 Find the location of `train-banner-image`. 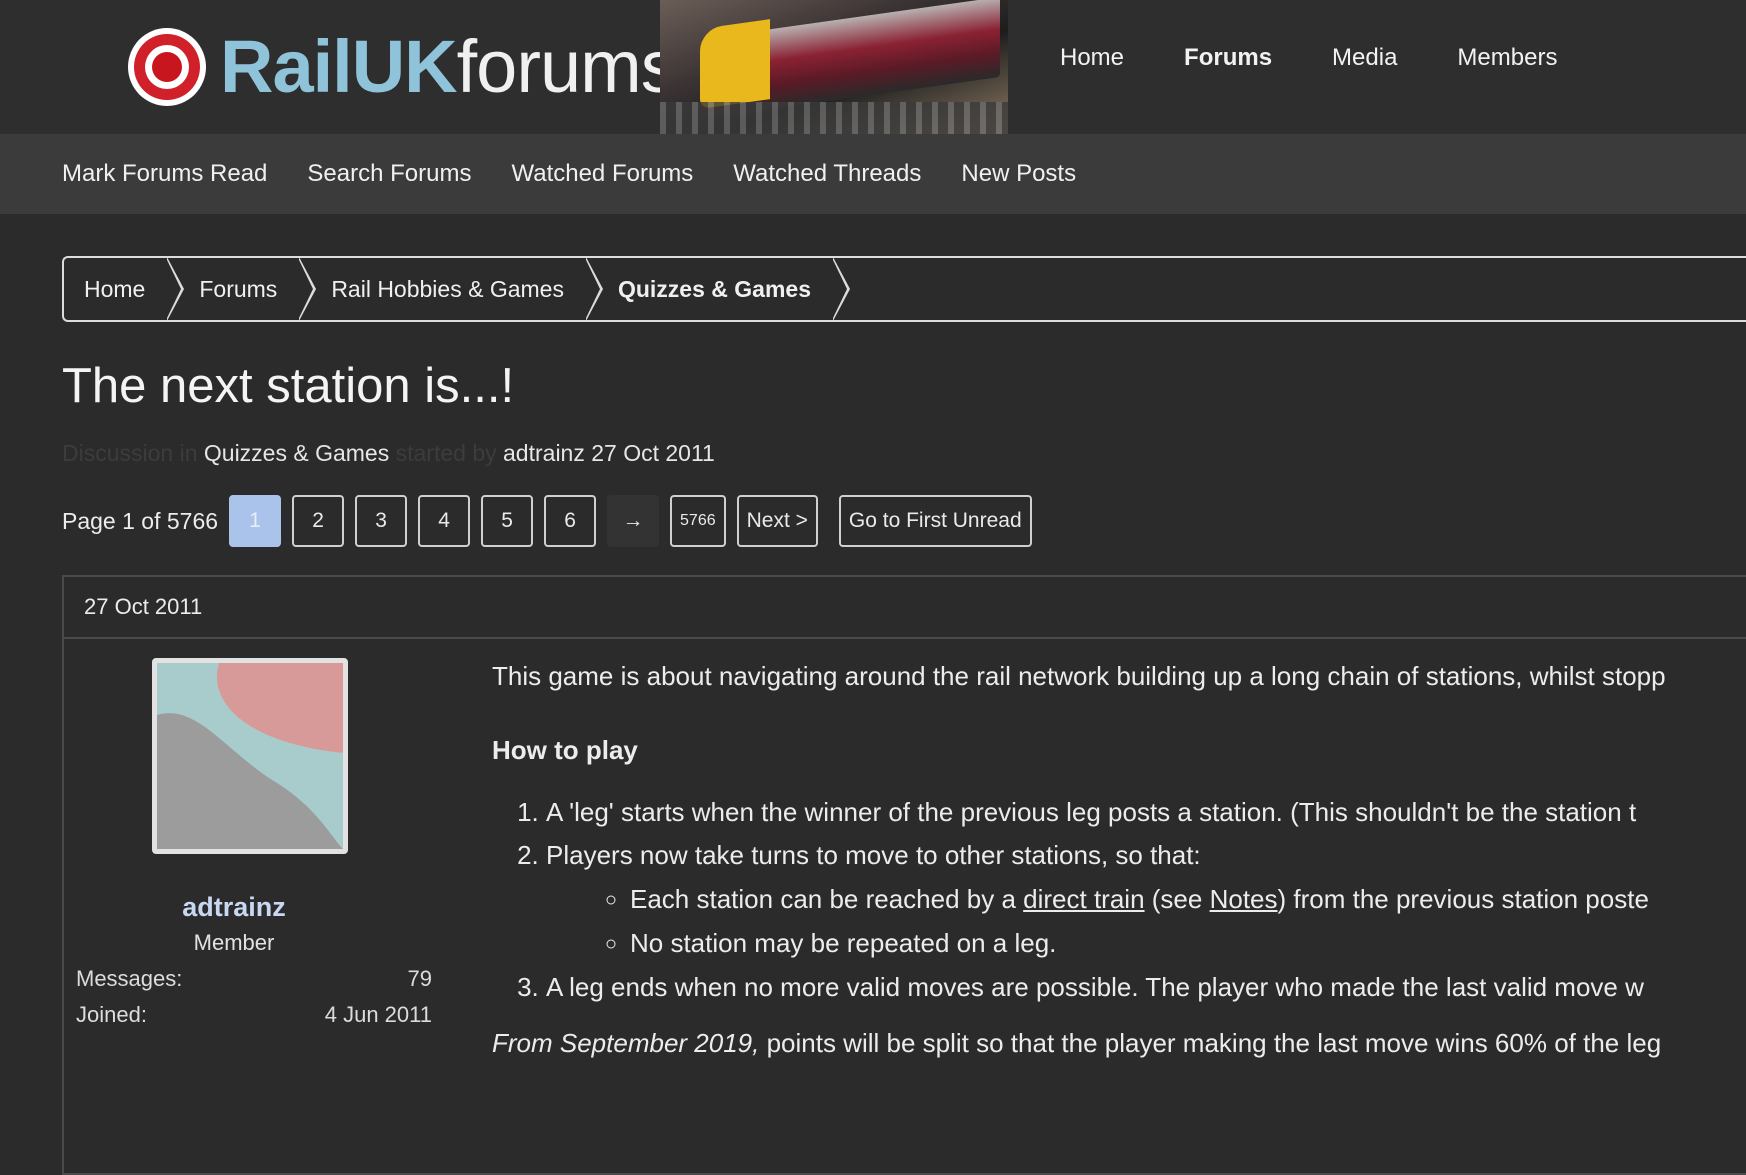

train-banner-image is located at coordinates (834, 67).